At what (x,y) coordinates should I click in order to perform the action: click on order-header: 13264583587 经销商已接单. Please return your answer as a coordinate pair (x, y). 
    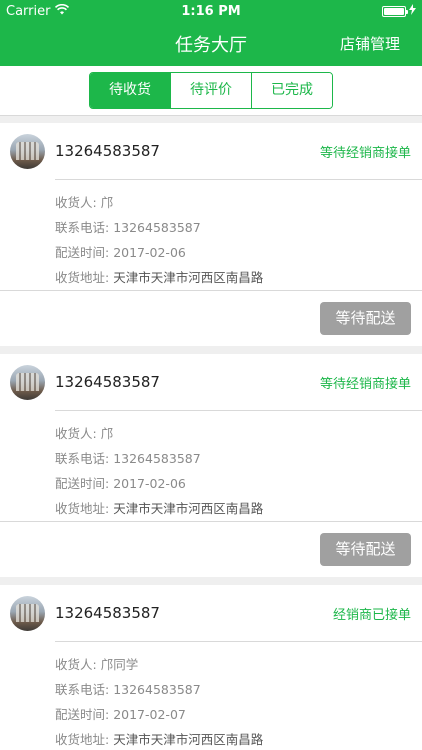
    Looking at the image, I should click on (211, 613).